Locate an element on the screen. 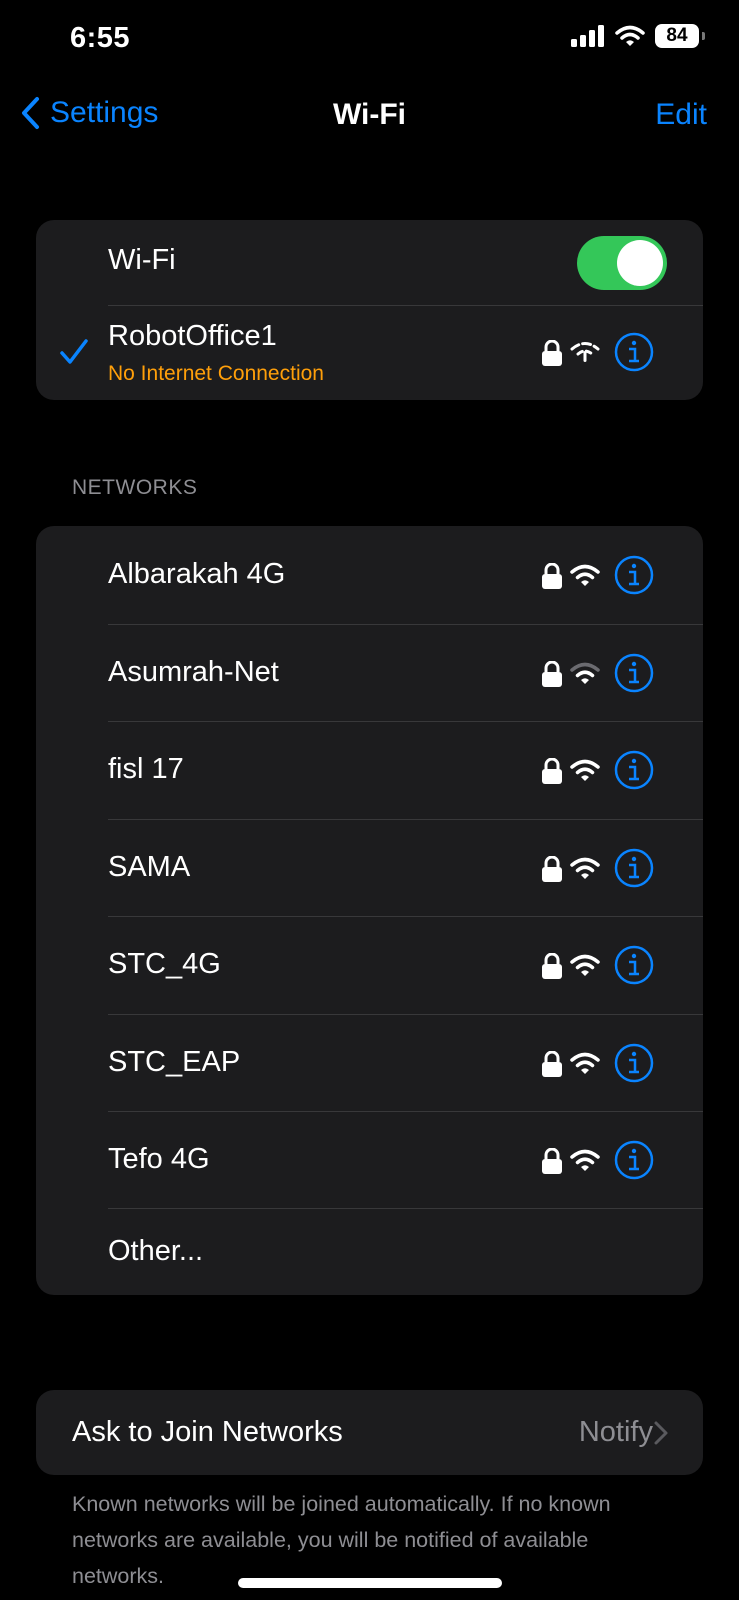 This screenshot has height=1600, width=739. network-name: STC_4G is located at coordinates (164, 964).